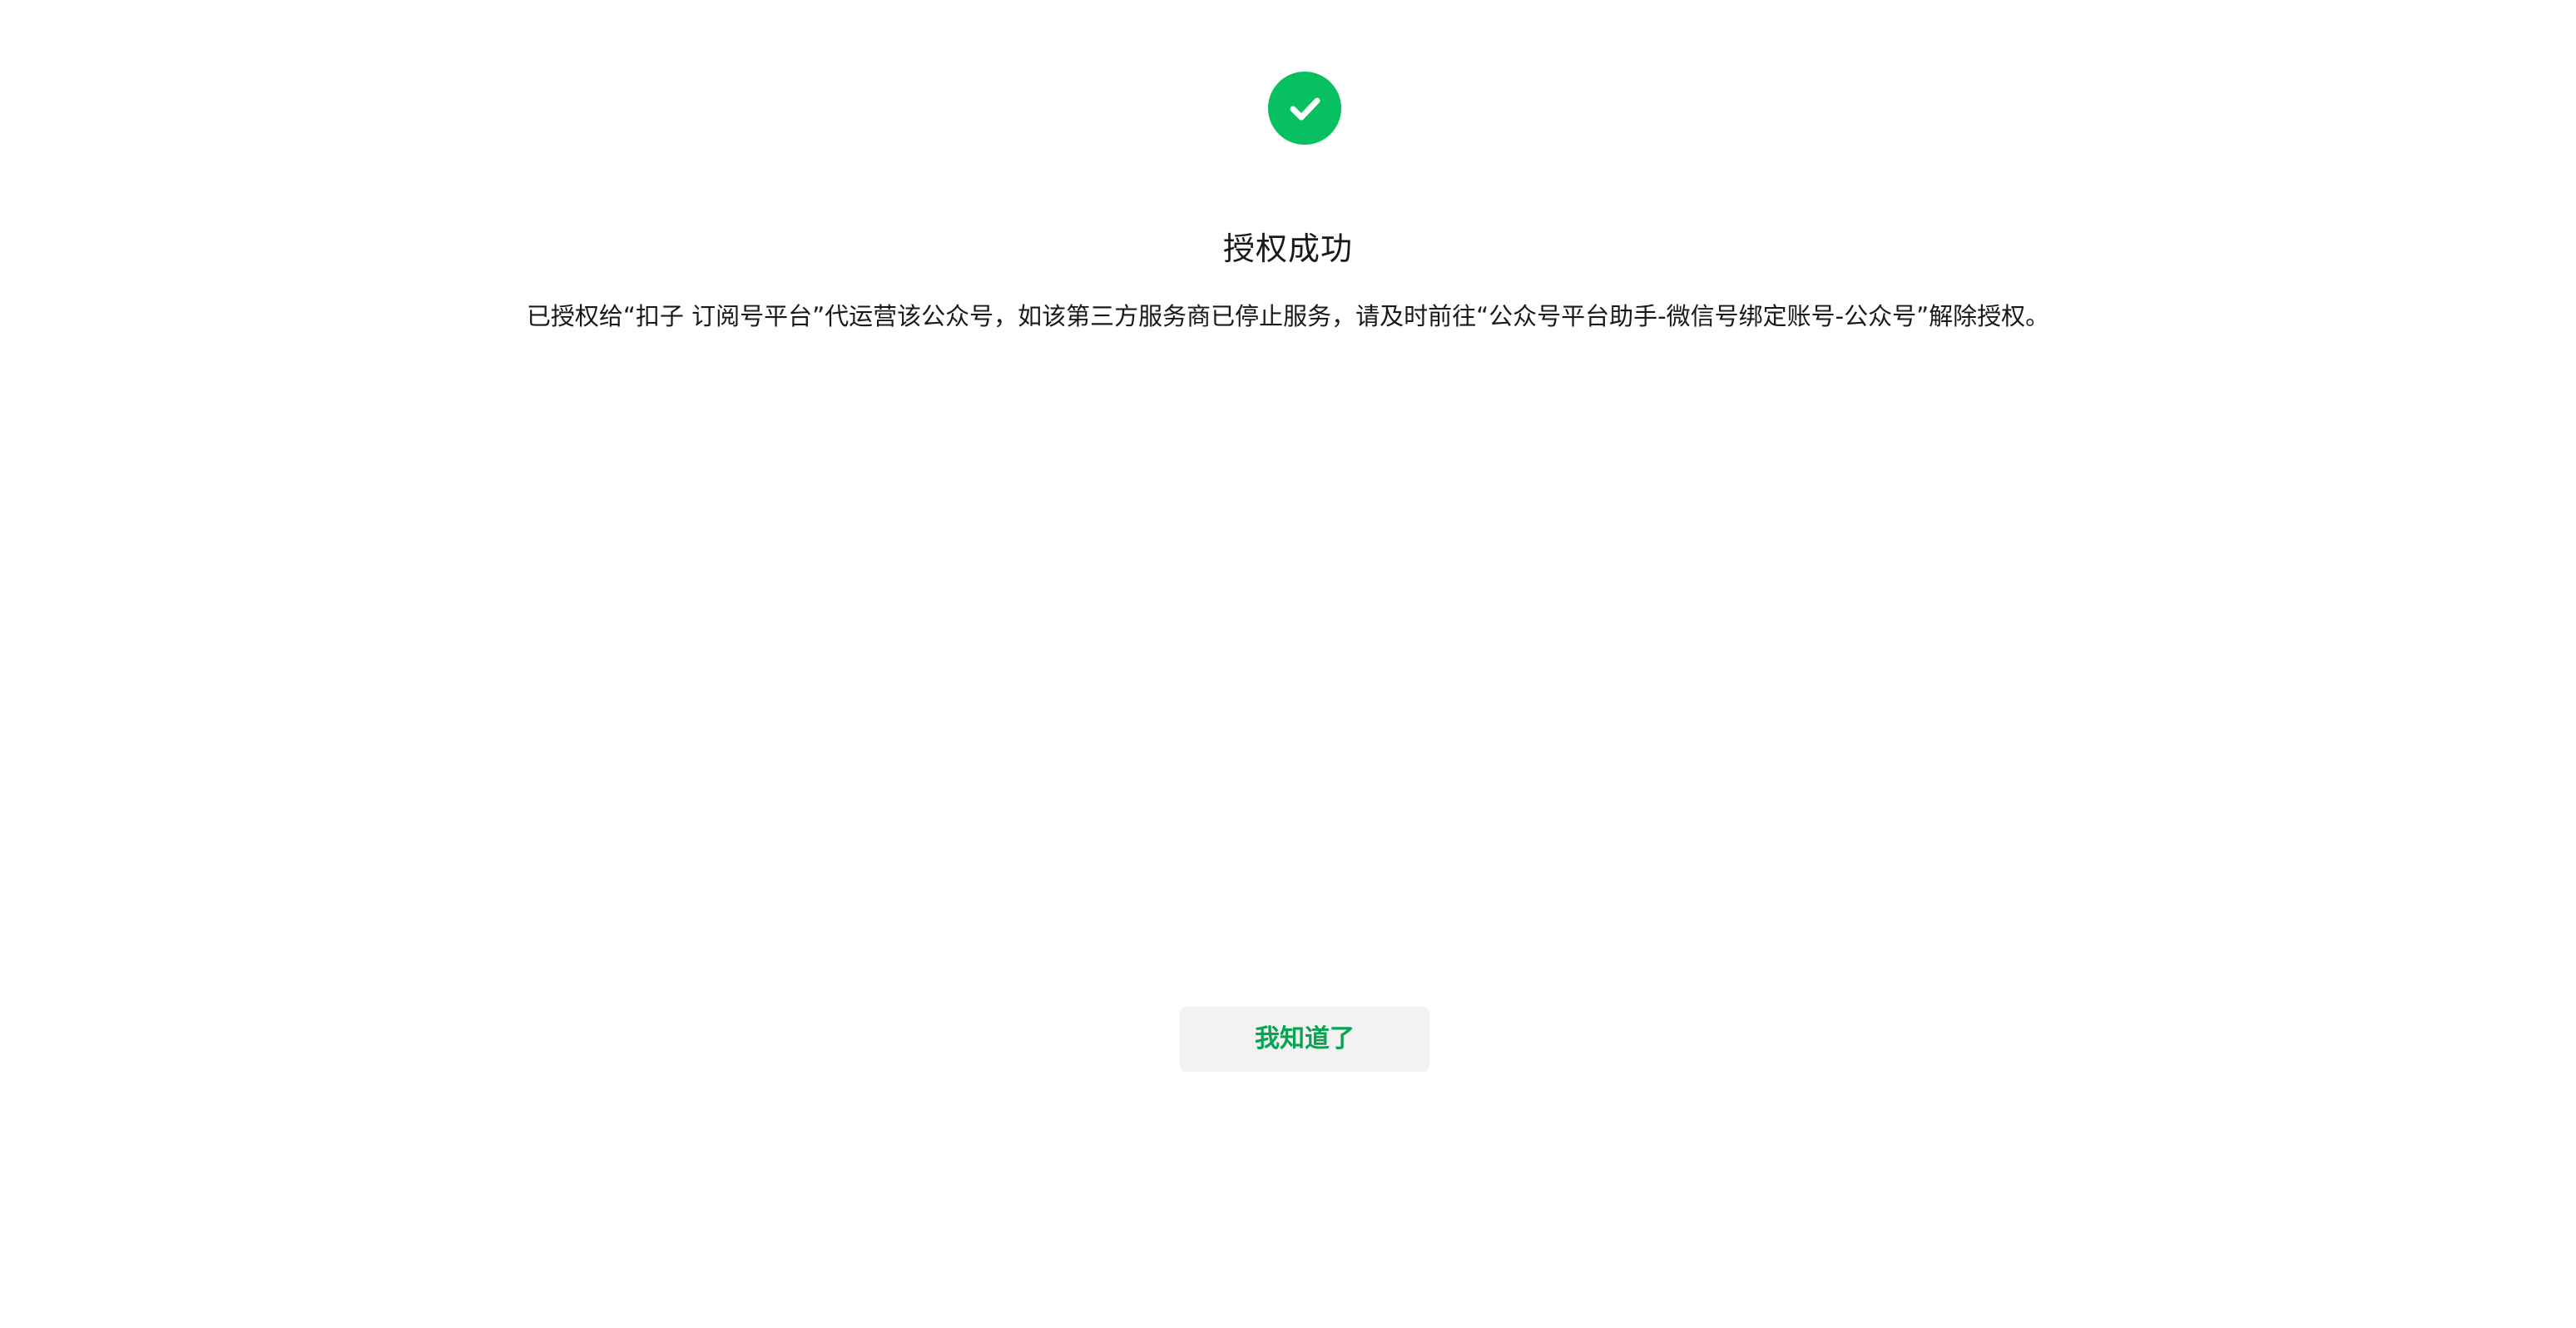  What do you see at coordinates (1288, 249) in the screenshot?
I see `authorization-success-title: 授权成功` at bounding box center [1288, 249].